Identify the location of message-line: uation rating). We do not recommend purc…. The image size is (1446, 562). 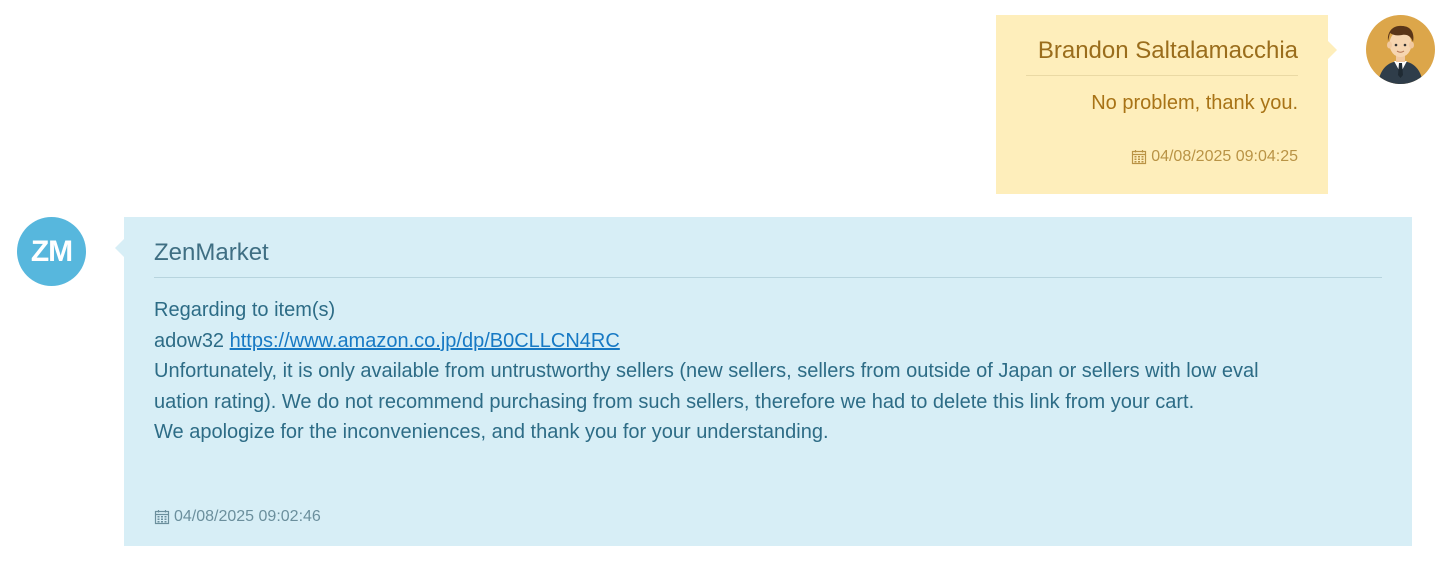
(674, 401).